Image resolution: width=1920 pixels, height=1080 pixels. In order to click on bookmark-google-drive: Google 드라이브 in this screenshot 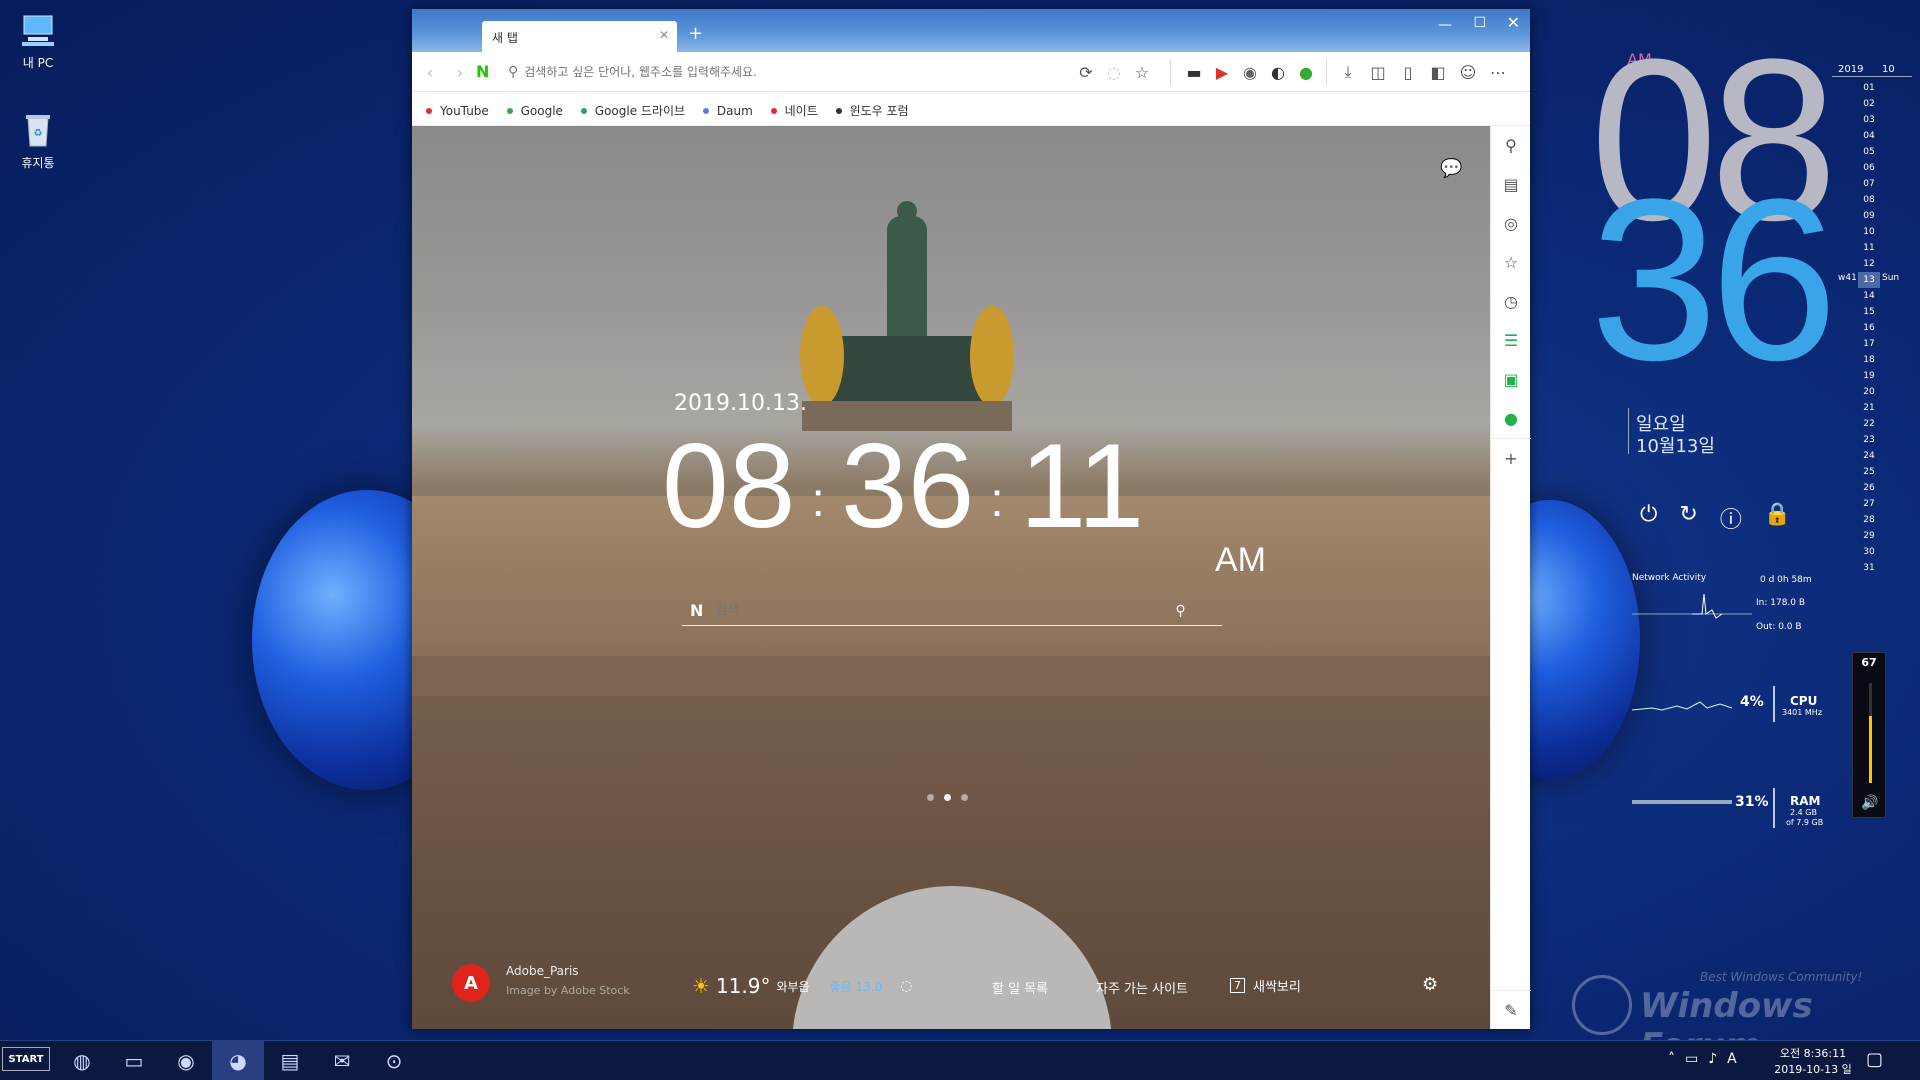, I will do `click(632, 110)`.